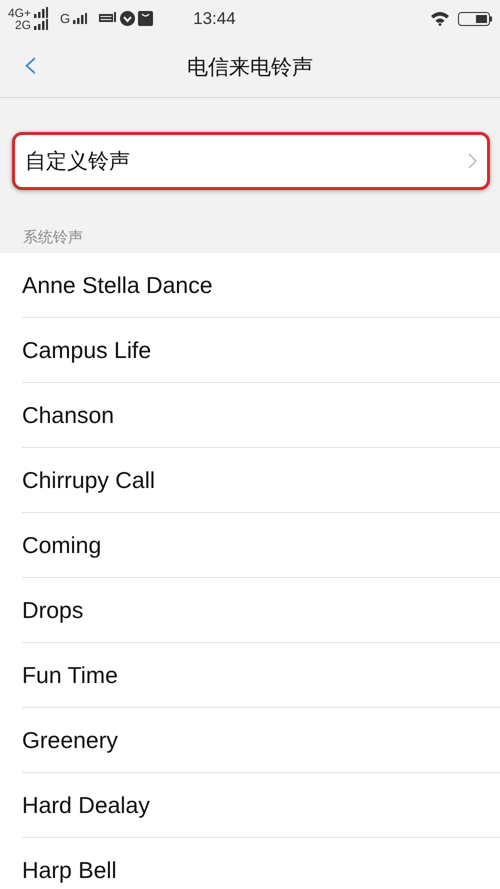 Image resolution: width=500 pixels, height=889 pixels. Describe the element at coordinates (250, 68) in the screenshot. I see `screen-title: 电信来电铃声` at that location.